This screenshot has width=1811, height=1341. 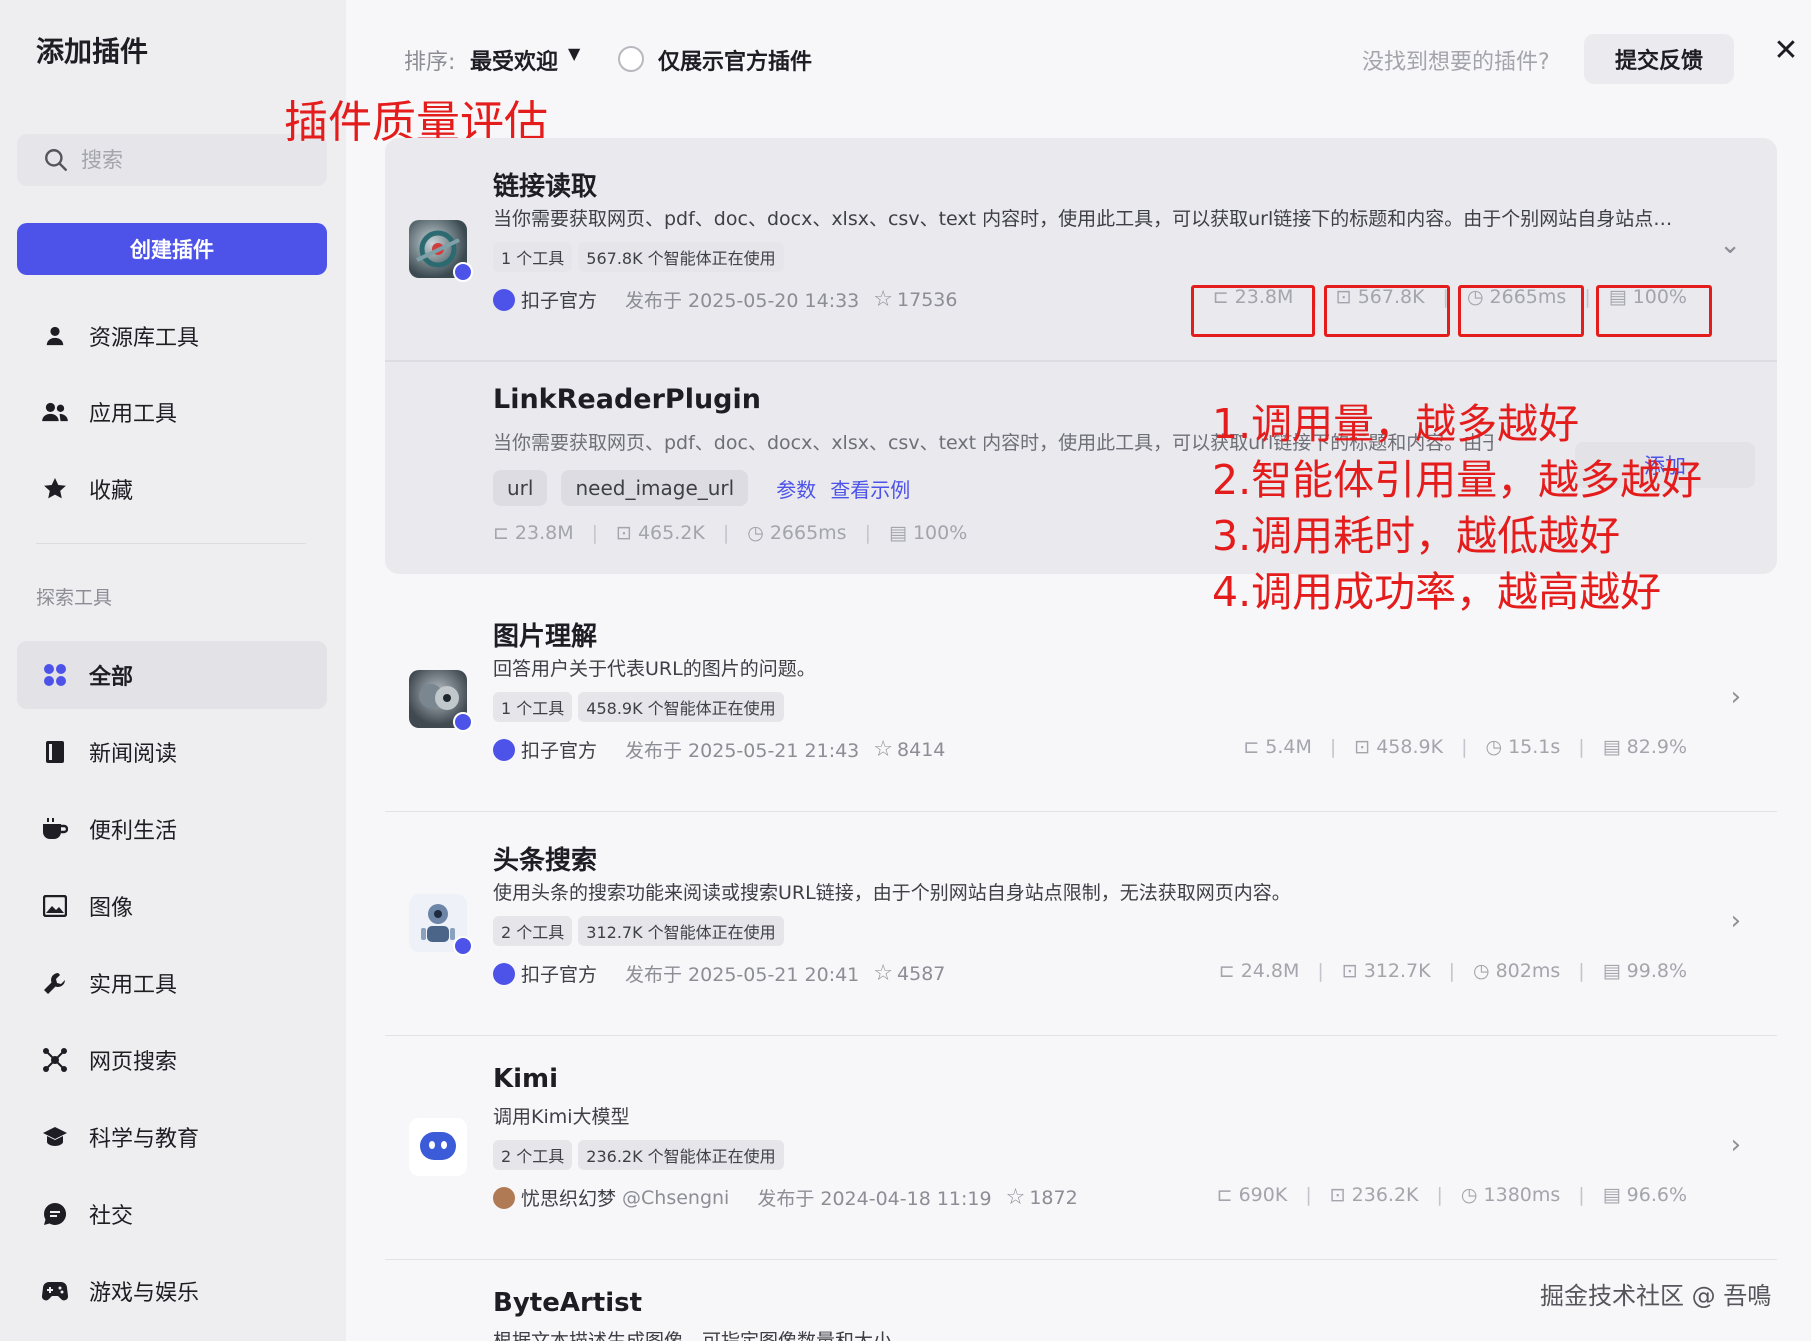 I want to click on sidebar-item-library-tools: 资源库工具, so click(x=172, y=336).